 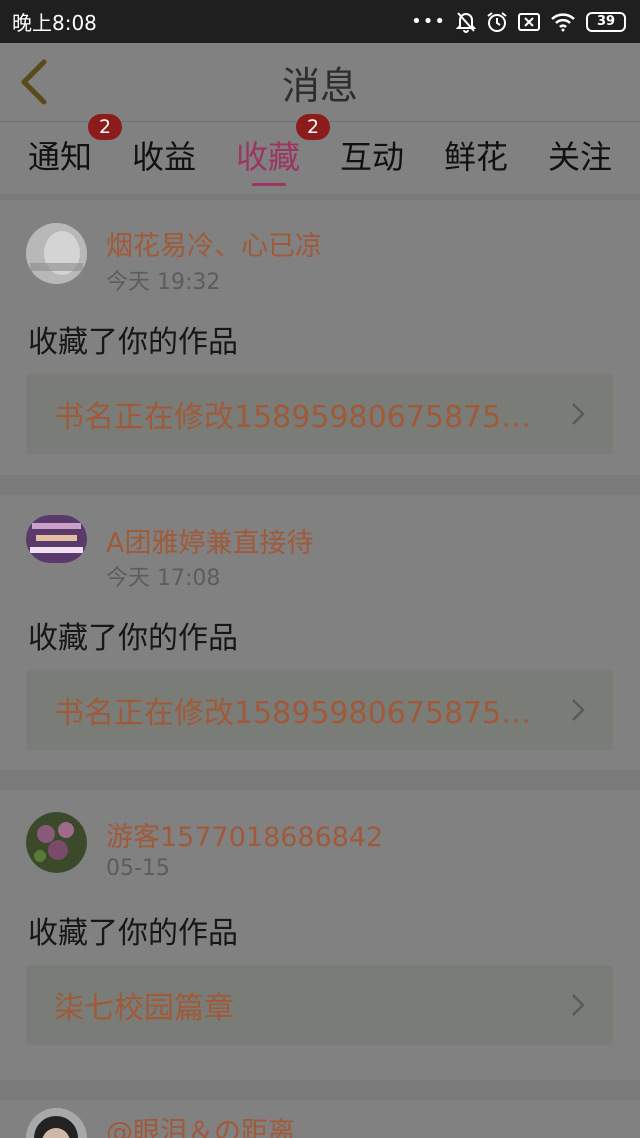 What do you see at coordinates (244, 834) in the screenshot?
I see `username: 游客1577018686842` at bounding box center [244, 834].